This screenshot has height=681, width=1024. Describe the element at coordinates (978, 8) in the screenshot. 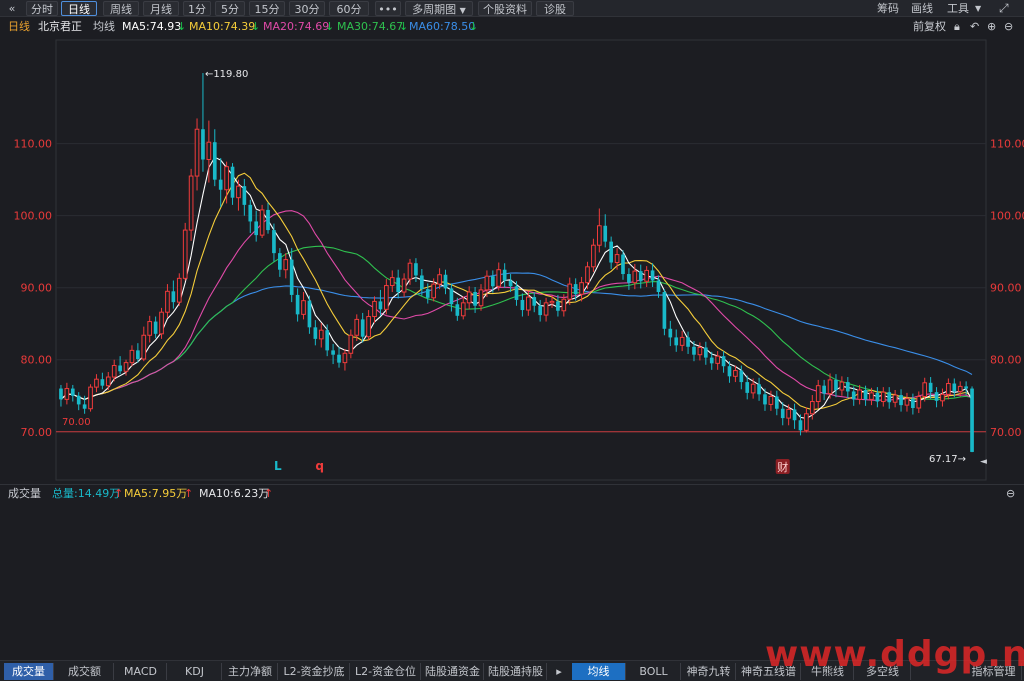

I see `tools-caret-icon: ▼` at that location.